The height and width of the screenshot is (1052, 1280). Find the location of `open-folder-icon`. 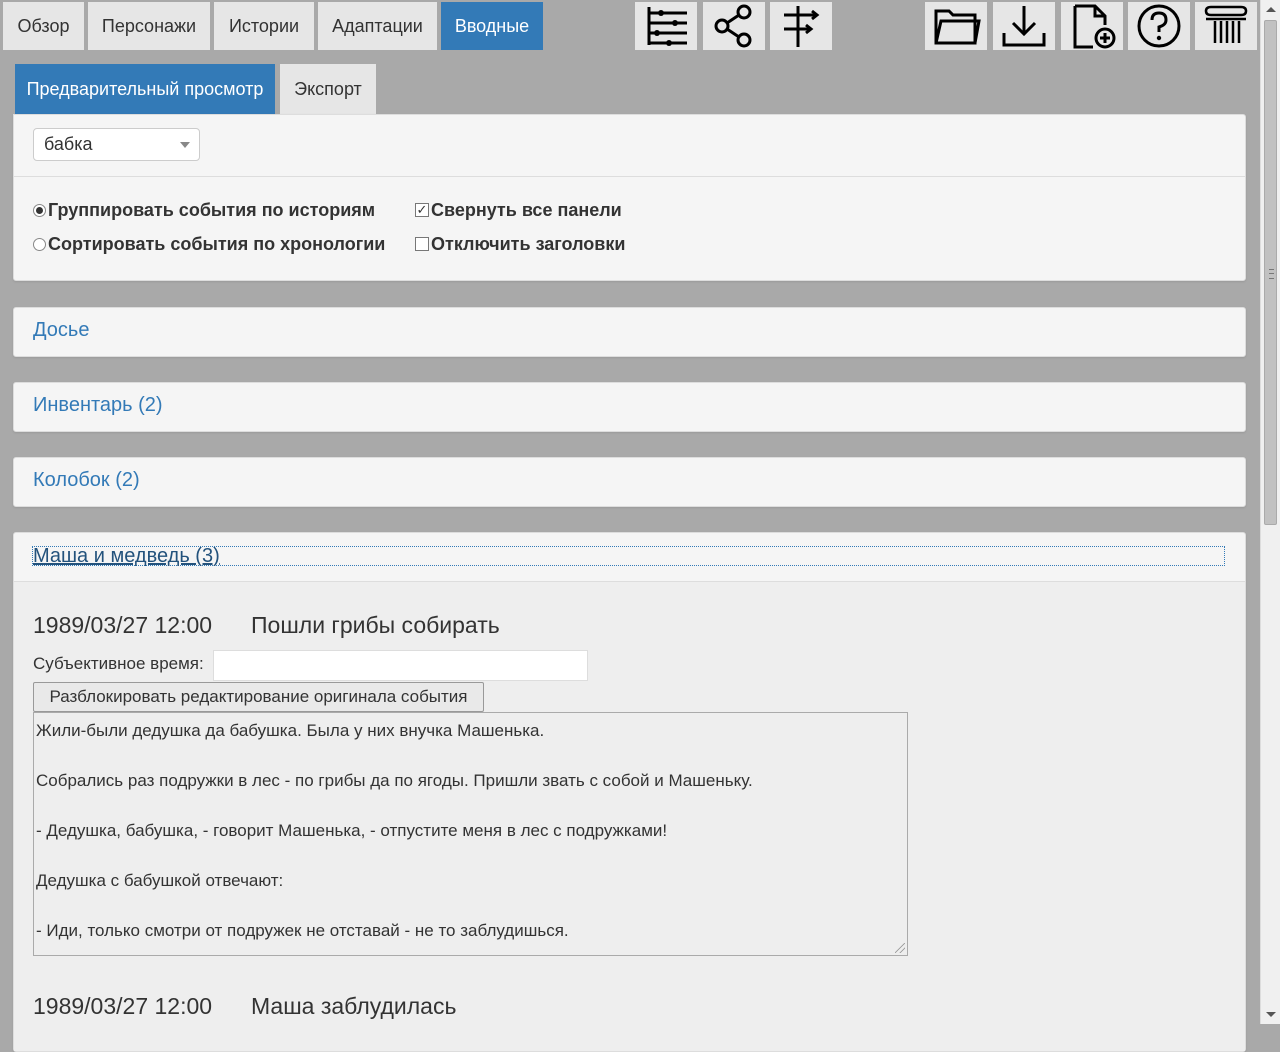

open-folder-icon is located at coordinates (957, 27).